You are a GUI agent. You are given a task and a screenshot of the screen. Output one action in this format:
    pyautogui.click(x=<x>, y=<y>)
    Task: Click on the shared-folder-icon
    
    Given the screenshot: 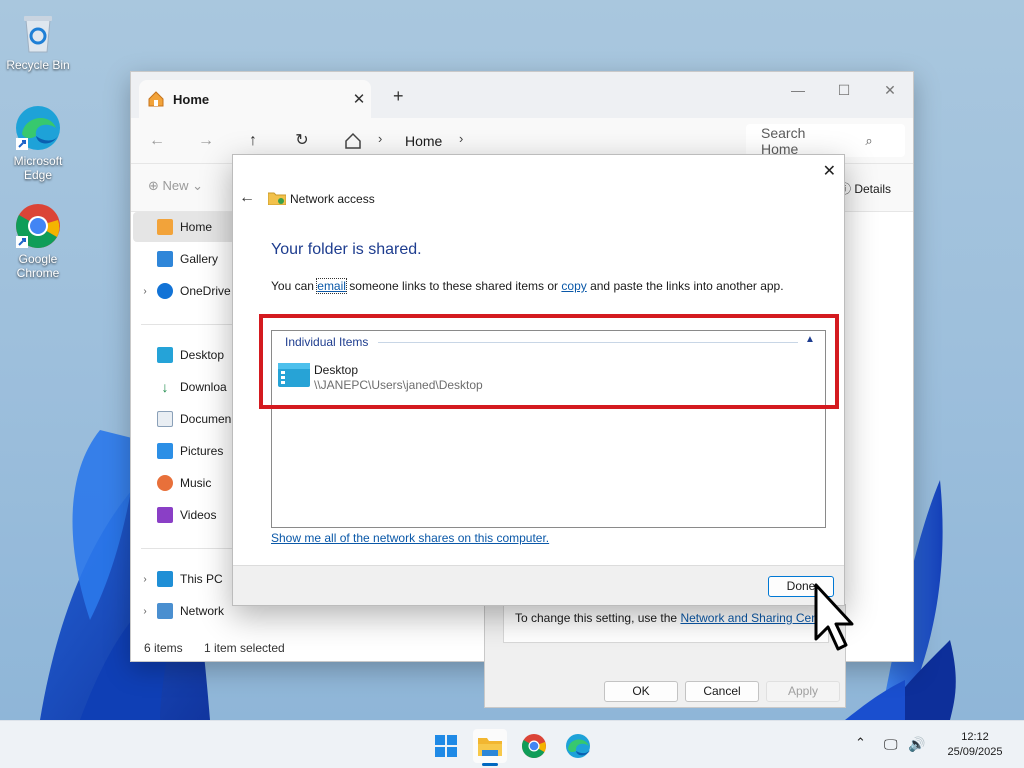 What is the action you would take?
    pyautogui.click(x=277, y=198)
    